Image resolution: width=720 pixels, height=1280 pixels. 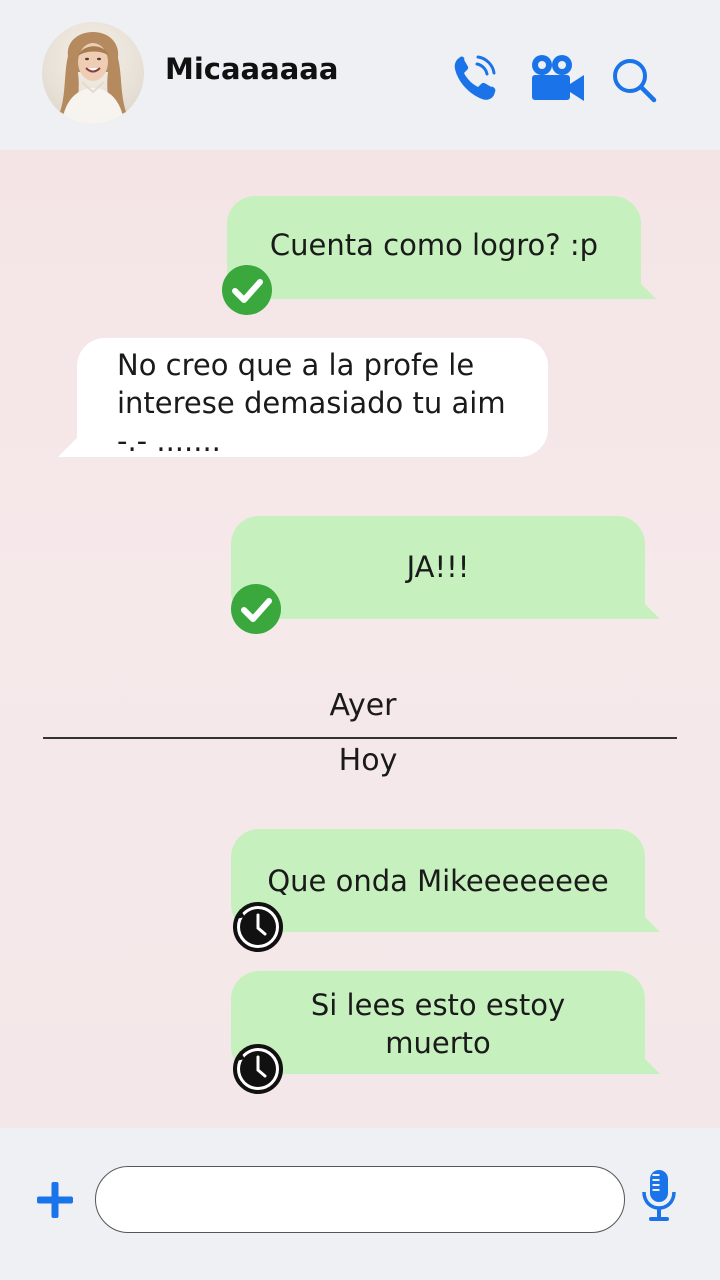 What do you see at coordinates (634, 82) in the screenshot?
I see `search-icon` at bounding box center [634, 82].